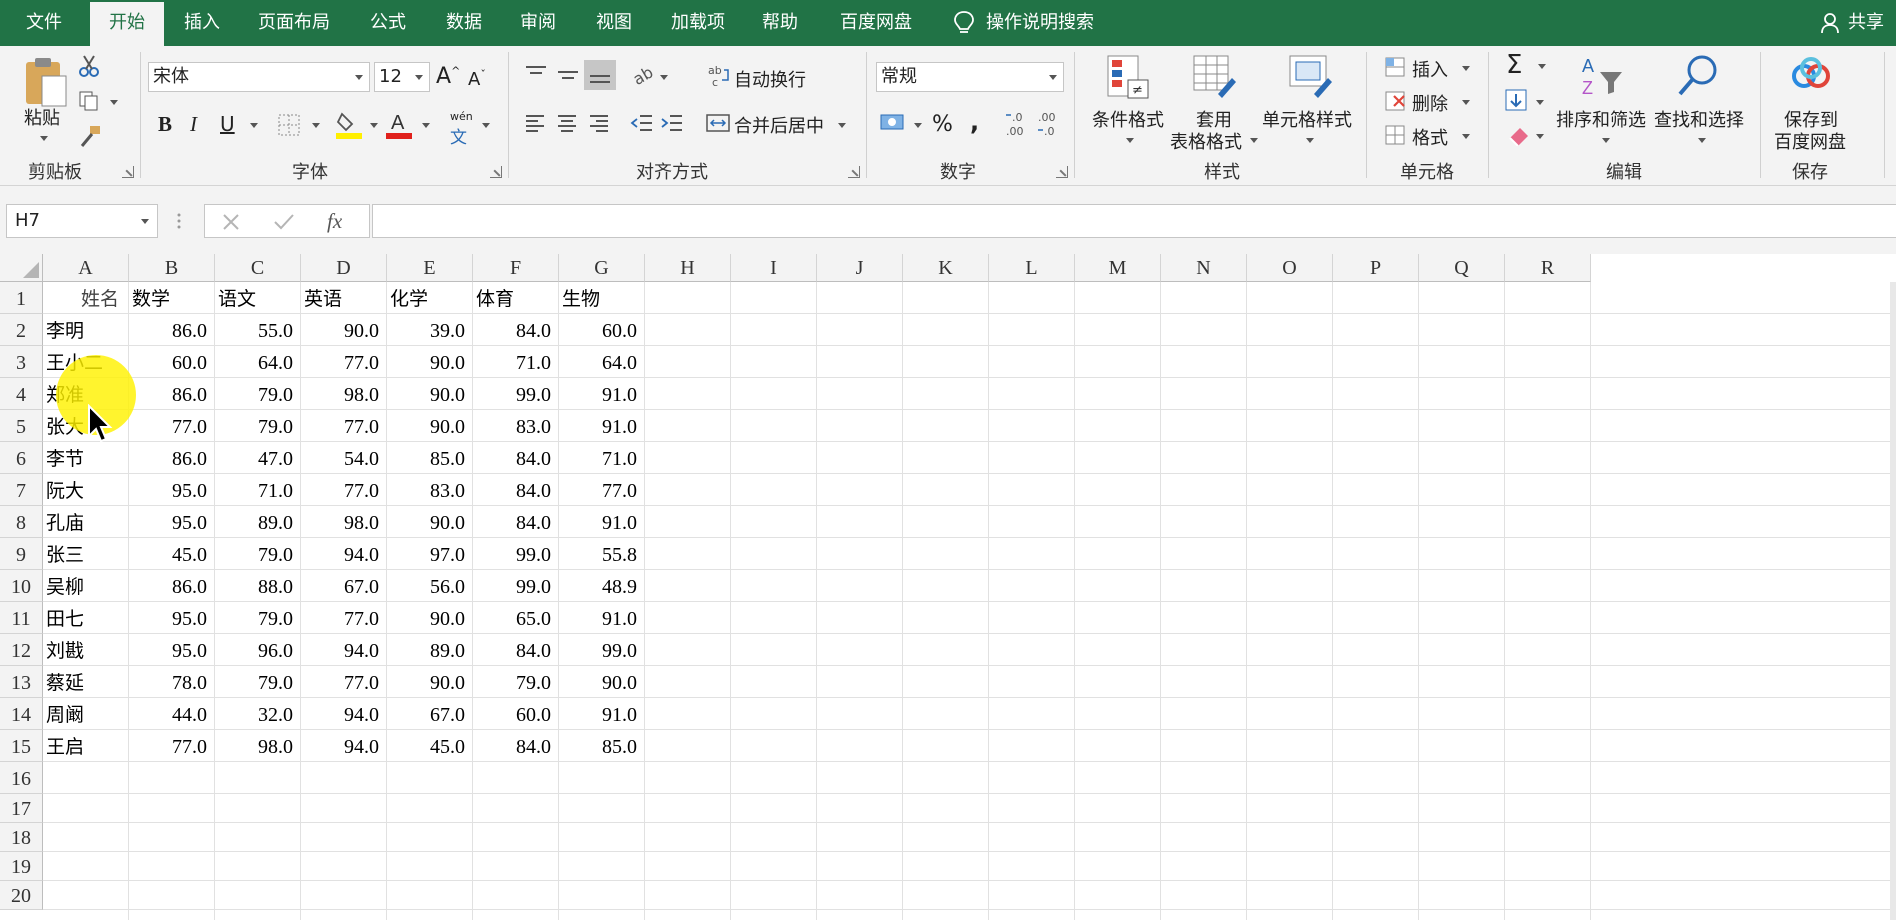 This screenshot has width=1896, height=920. Describe the element at coordinates (430, 714) in the screenshot. I see `cell-E14: 67.0` at that location.